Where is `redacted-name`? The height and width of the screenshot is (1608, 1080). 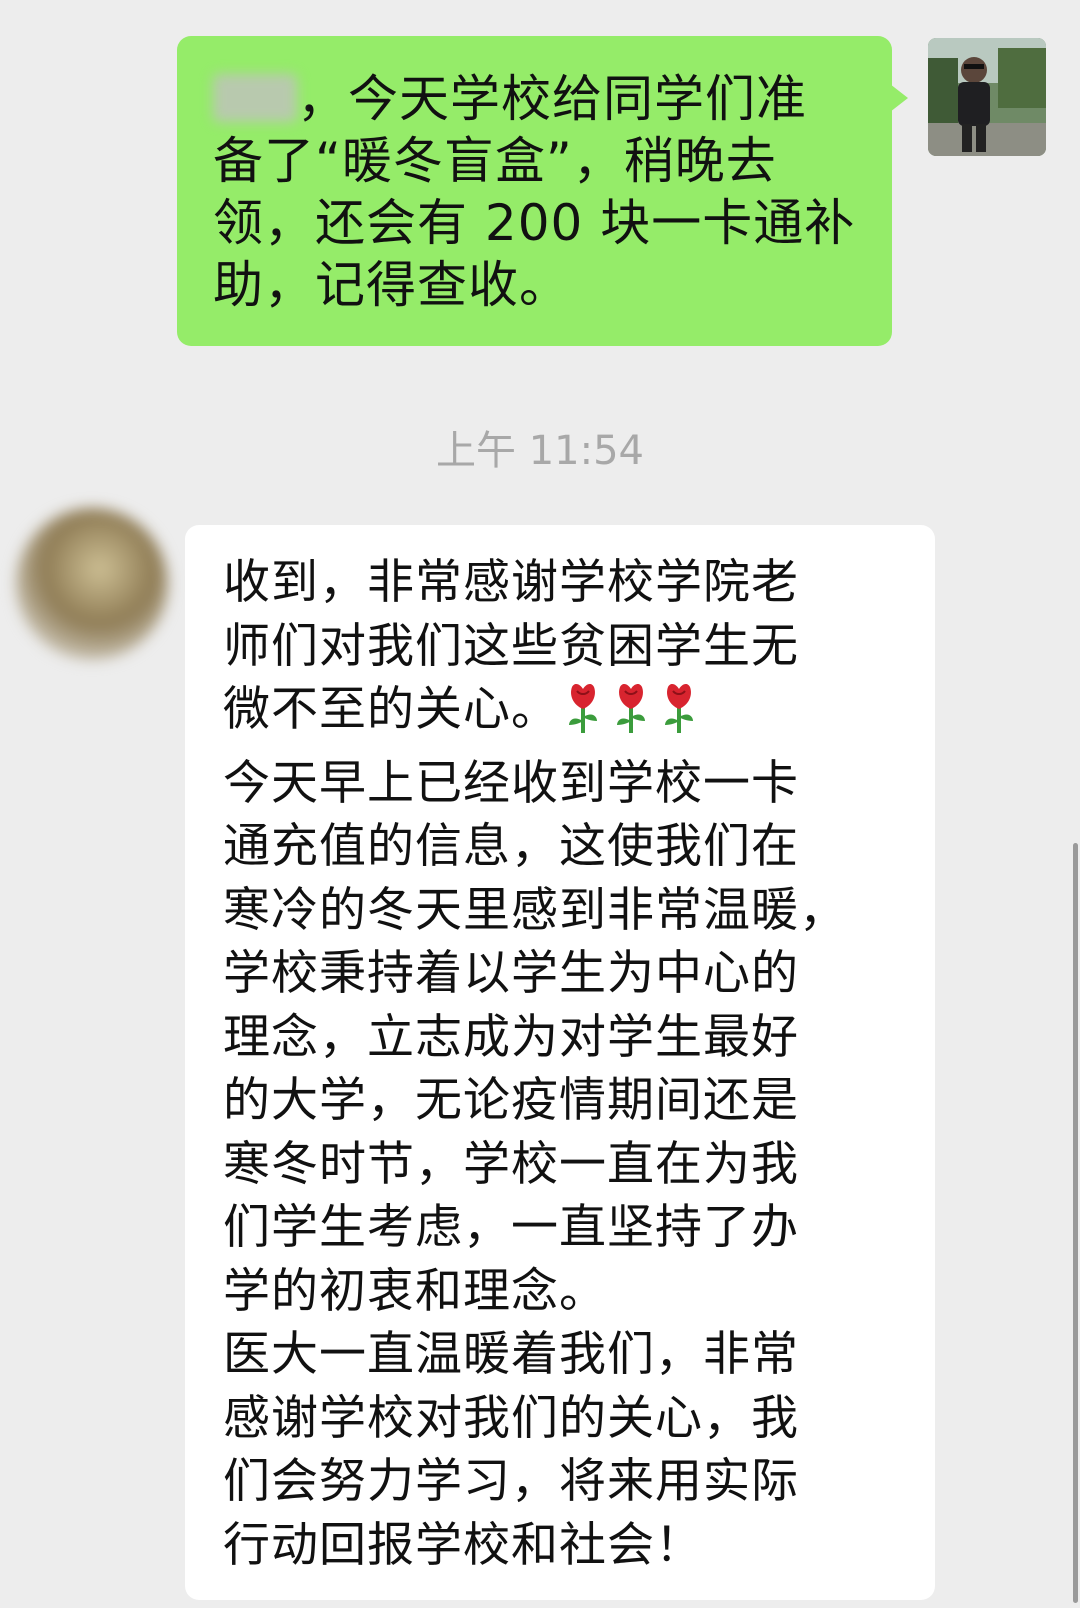
redacted-name is located at coordinates (255, 98).